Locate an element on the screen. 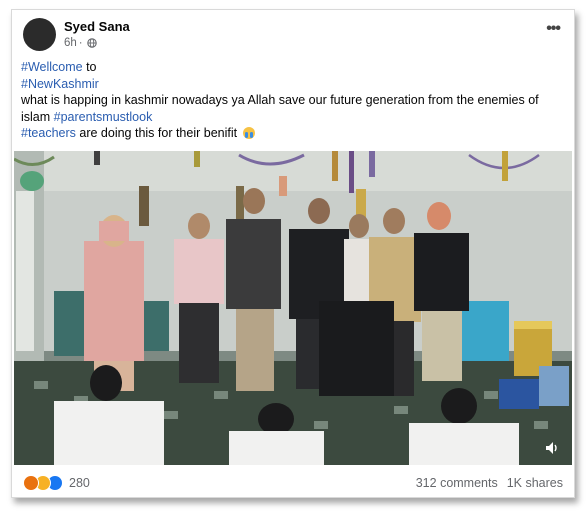 The image size is (586, 516). post-stats: 312 comments 1K shares is located at coordinates (489, 483).